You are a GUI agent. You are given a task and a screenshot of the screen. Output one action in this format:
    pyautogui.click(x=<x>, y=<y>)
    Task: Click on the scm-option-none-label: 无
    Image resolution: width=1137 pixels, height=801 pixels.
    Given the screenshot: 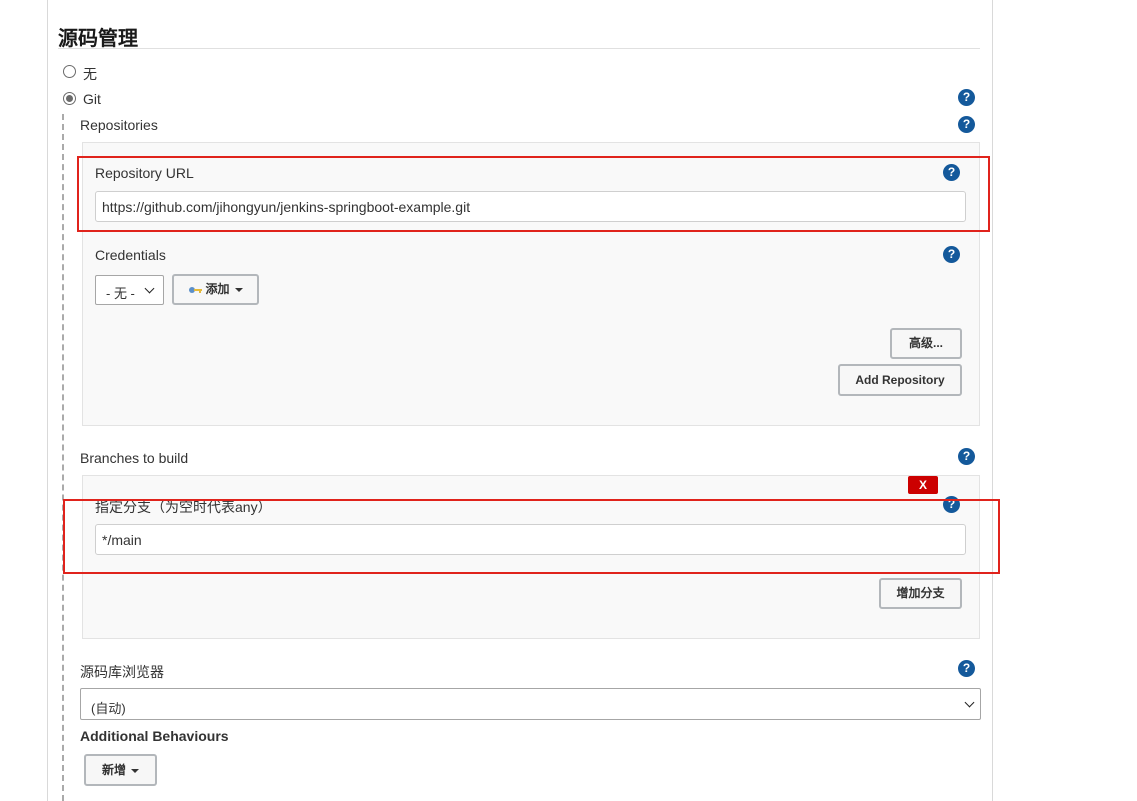 What is the action you would take?
    pyautogui.click(x=90, y=74)
    